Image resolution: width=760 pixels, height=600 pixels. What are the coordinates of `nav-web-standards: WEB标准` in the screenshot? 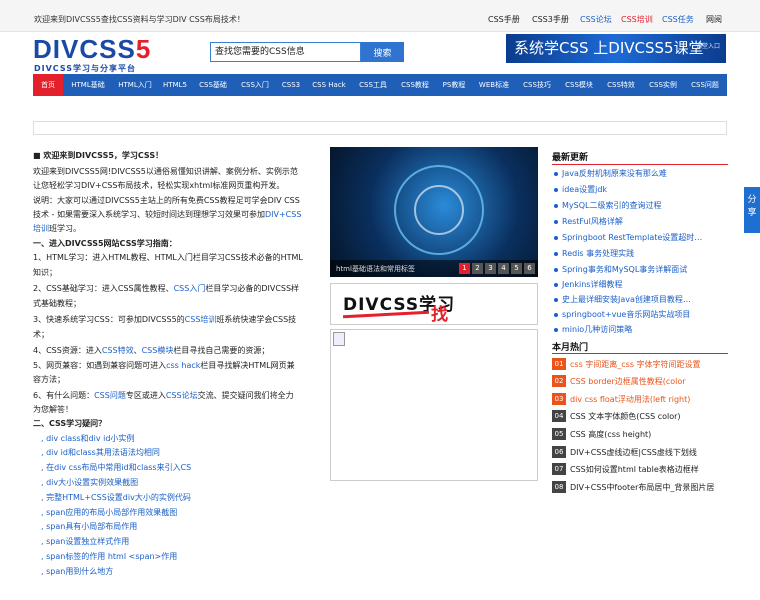 It's located at (494, 85).